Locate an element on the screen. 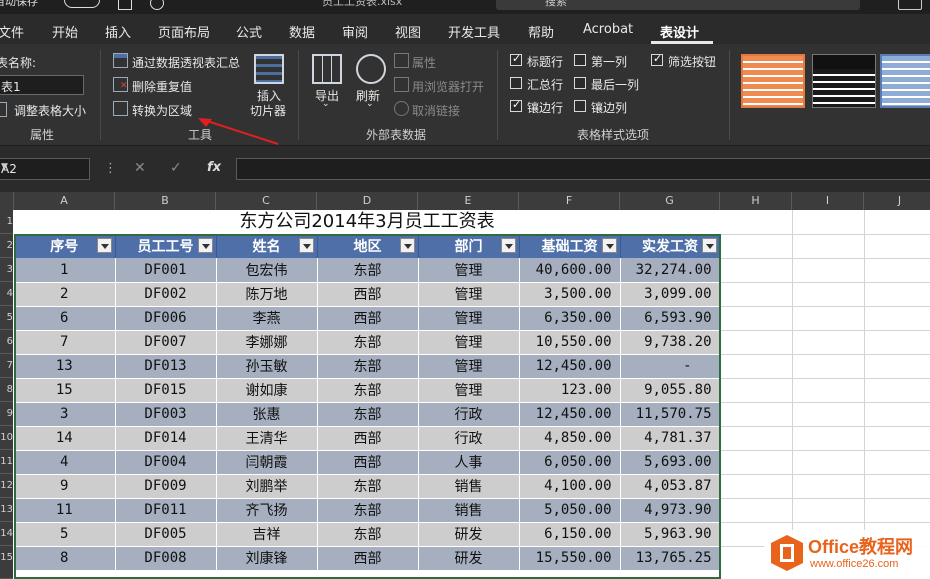 The image size is (930, 579). column-header-i: I is located at coordinates (828, 201).